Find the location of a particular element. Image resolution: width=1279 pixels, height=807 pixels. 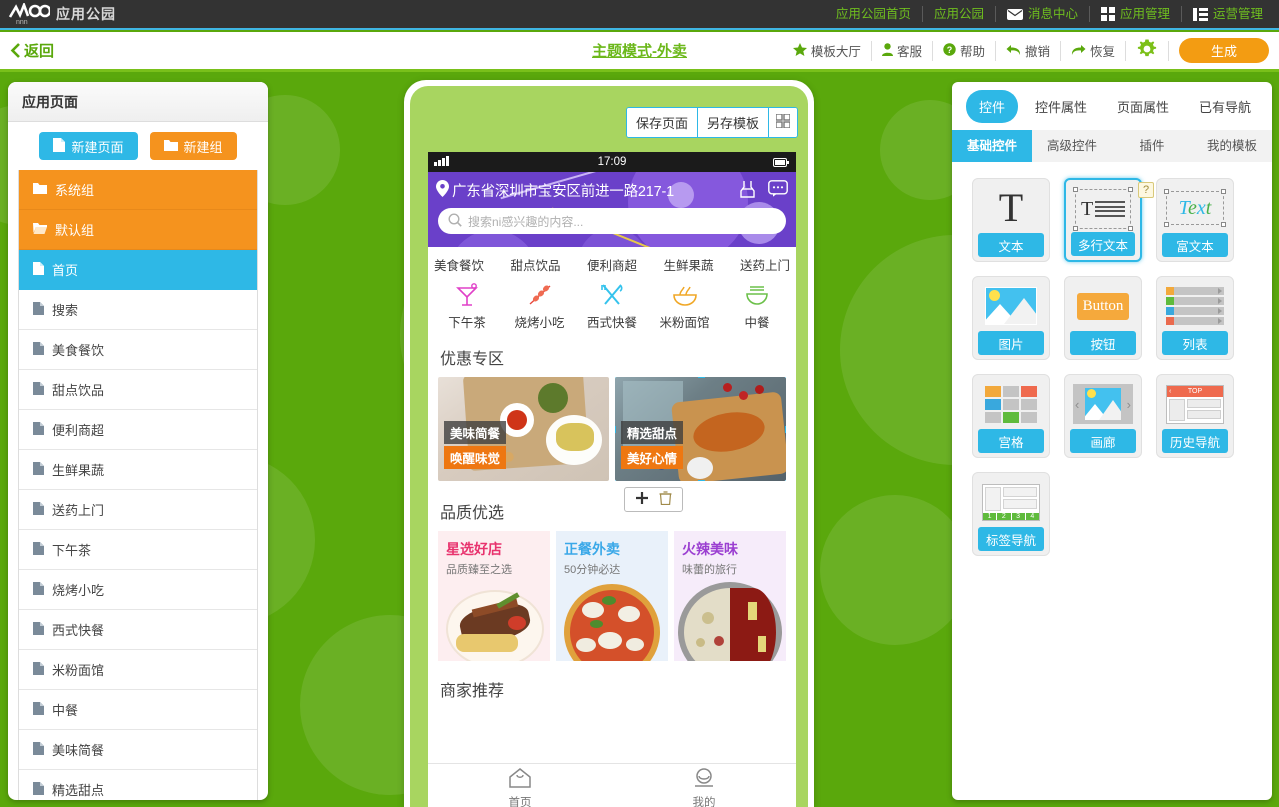

page-group-system: 系统组 is located at coordinates (138, 190).